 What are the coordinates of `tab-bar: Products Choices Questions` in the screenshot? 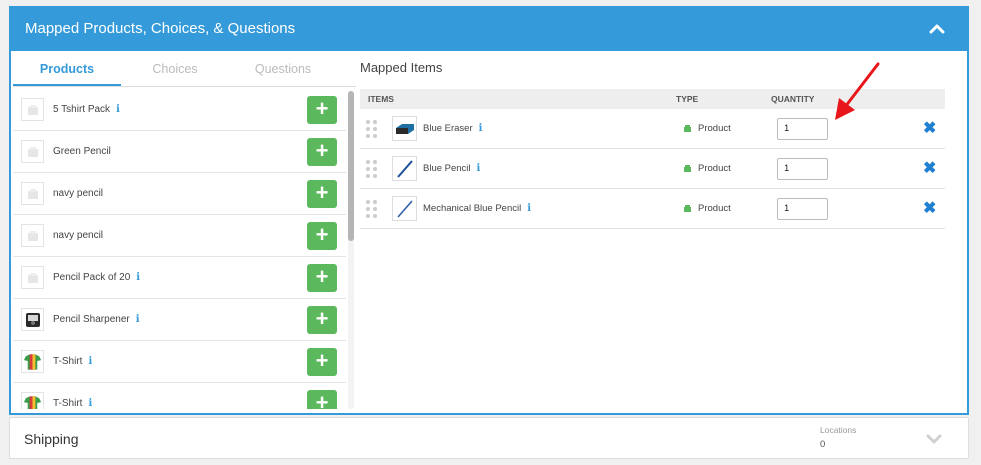 It's located at (184, 70).